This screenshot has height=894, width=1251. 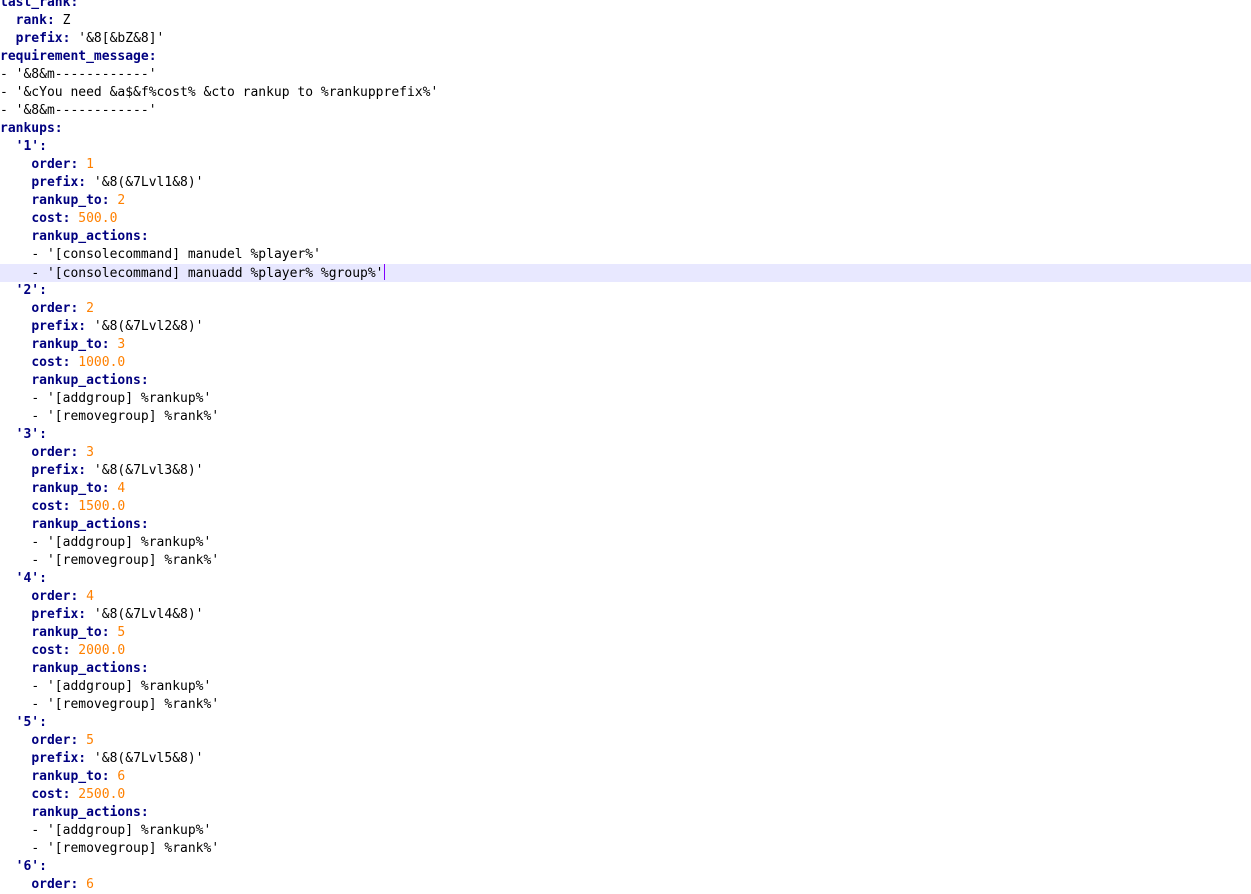 I want to click on yaml-number-value: 4, so click(x=117, y=488).